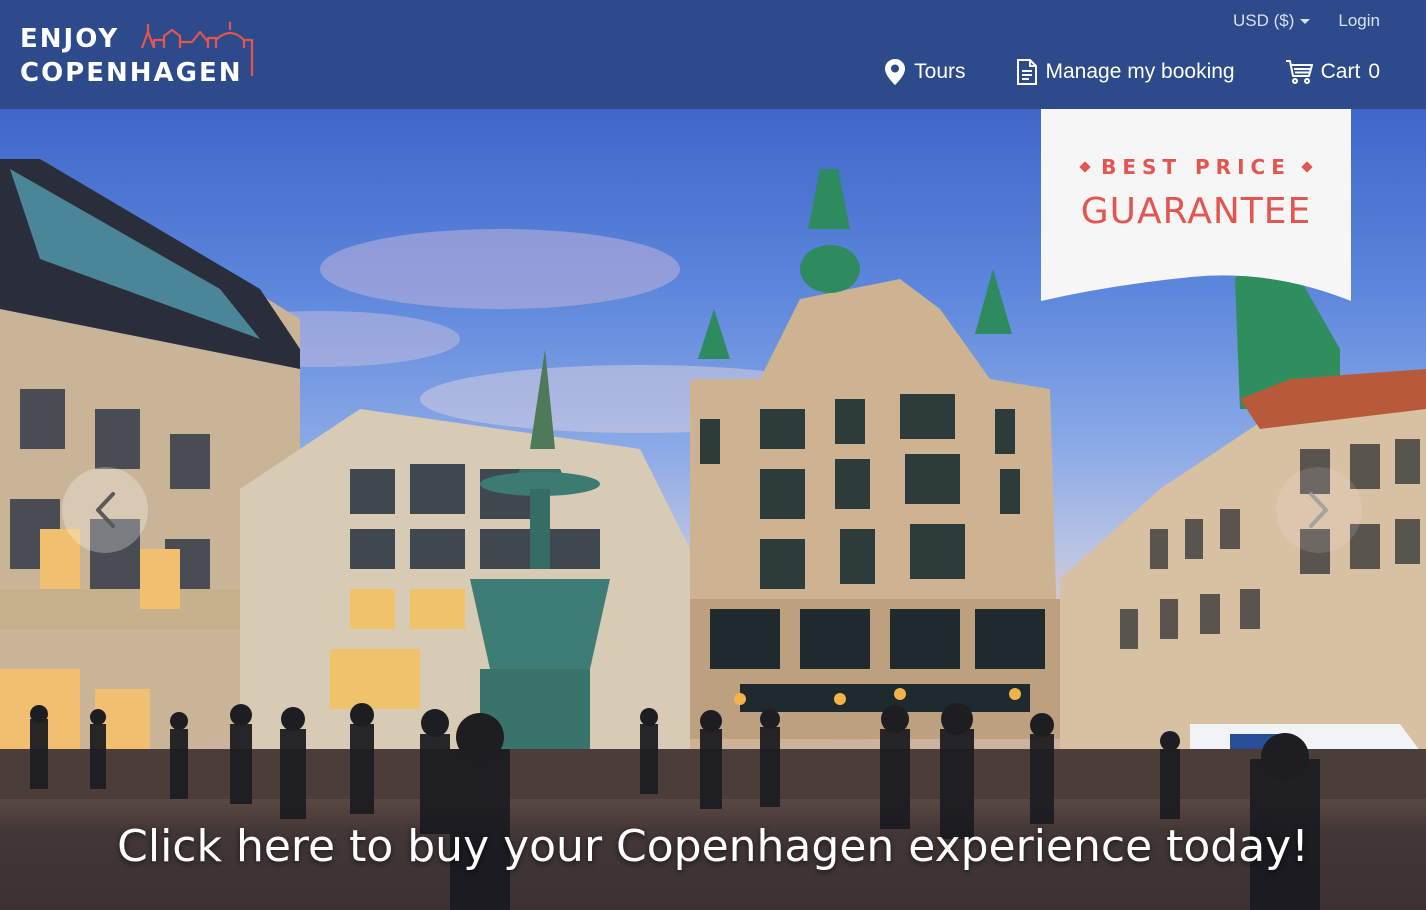 The height and width of the screenshot is (910, 1426). Describe the element at coordinates (1340, 71) in the screenshot. I see `nav-cart-label: Cart` at that location.